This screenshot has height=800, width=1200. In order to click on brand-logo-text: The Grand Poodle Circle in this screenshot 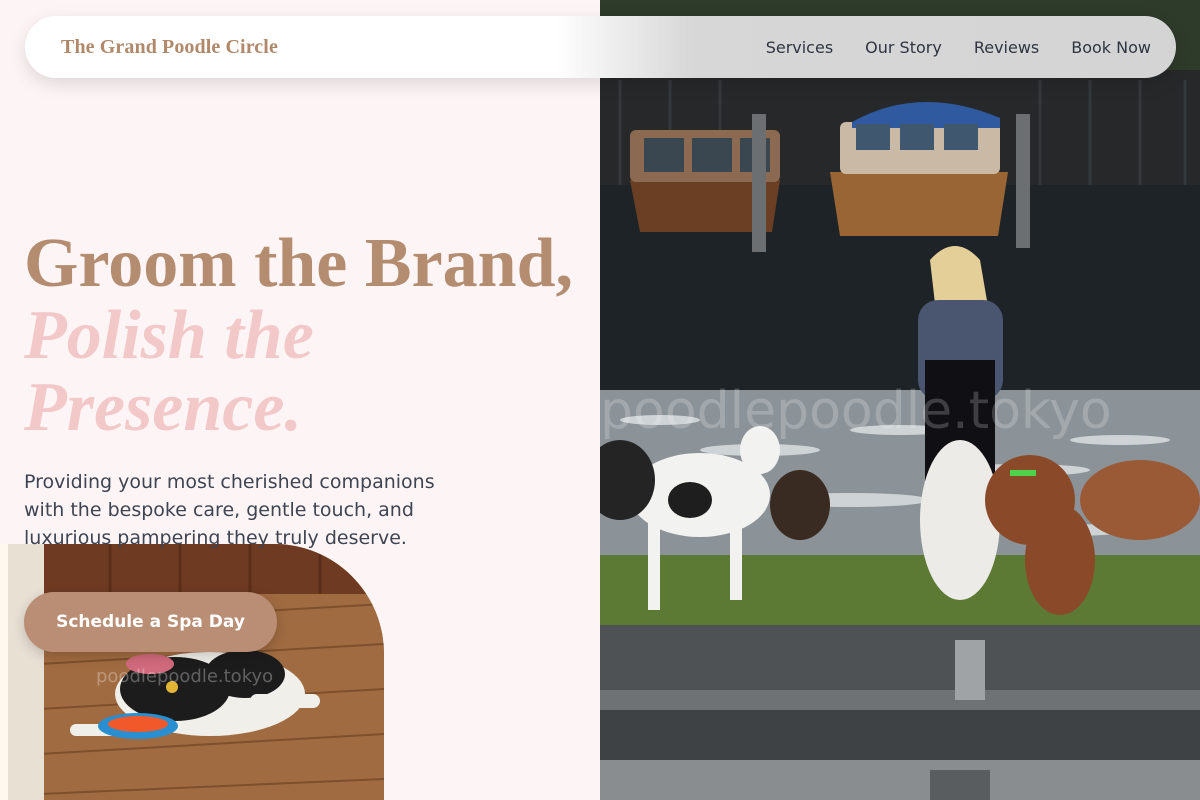, I will do `click(169, 47)`.